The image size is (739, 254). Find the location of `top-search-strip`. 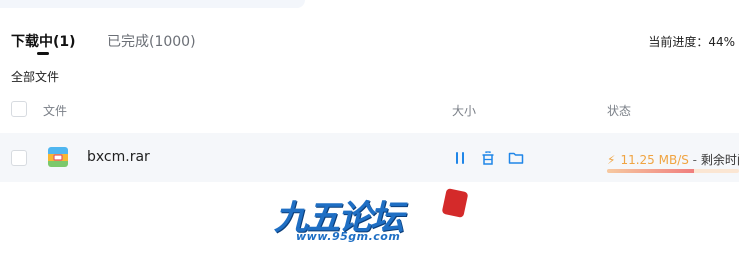

top-search-strip is located at coordinates (152, 4).